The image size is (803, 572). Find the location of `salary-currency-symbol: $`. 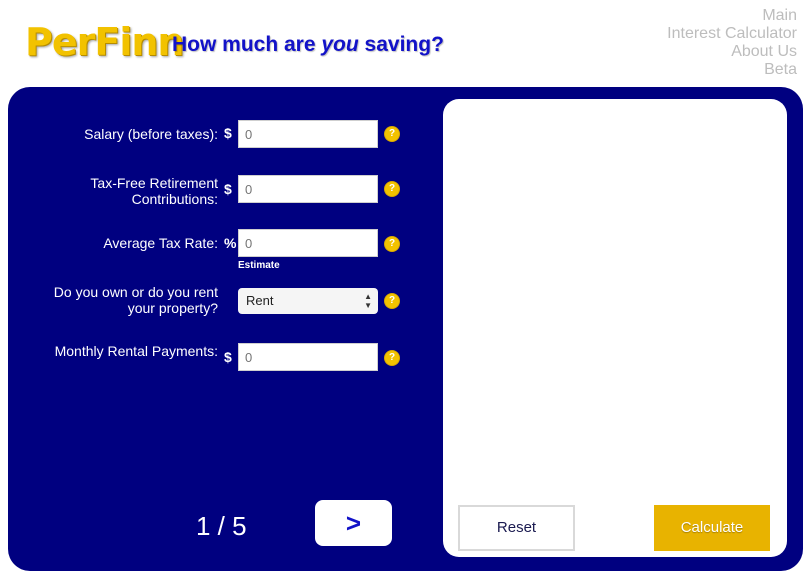

salary-currency-symbol: $ is located at coordinates (228, 133).